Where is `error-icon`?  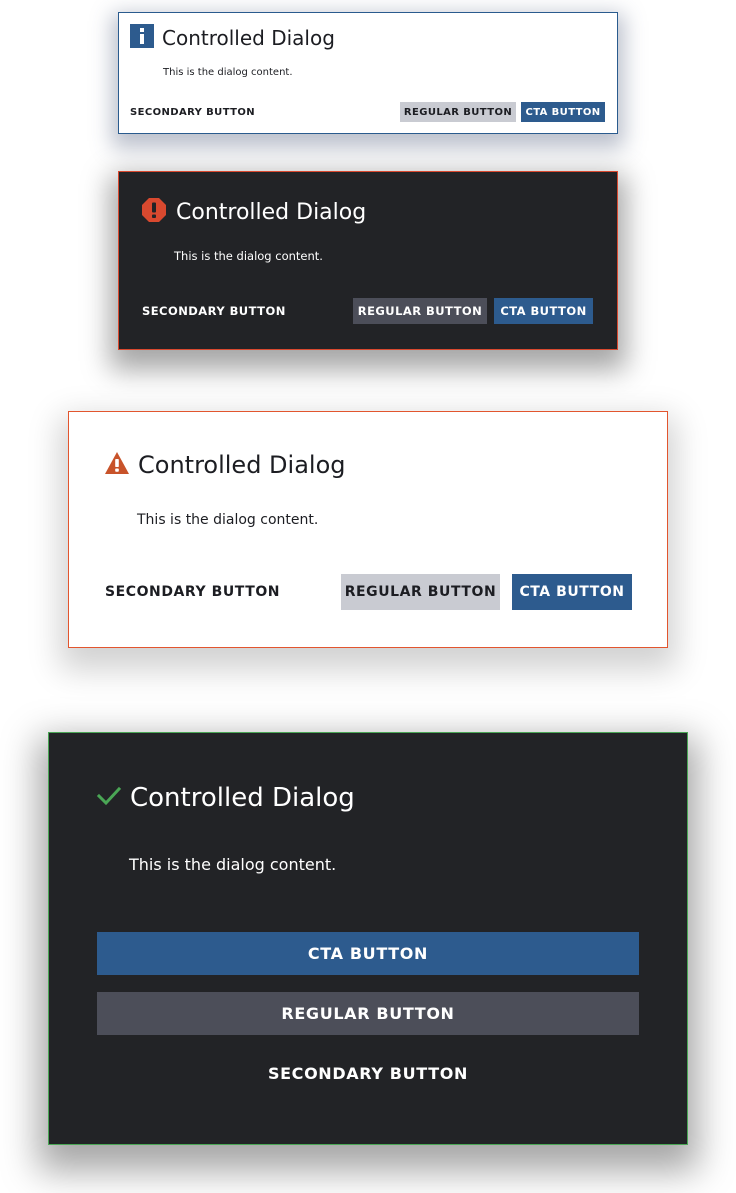 error-icon is located at coordinates (154, 212).